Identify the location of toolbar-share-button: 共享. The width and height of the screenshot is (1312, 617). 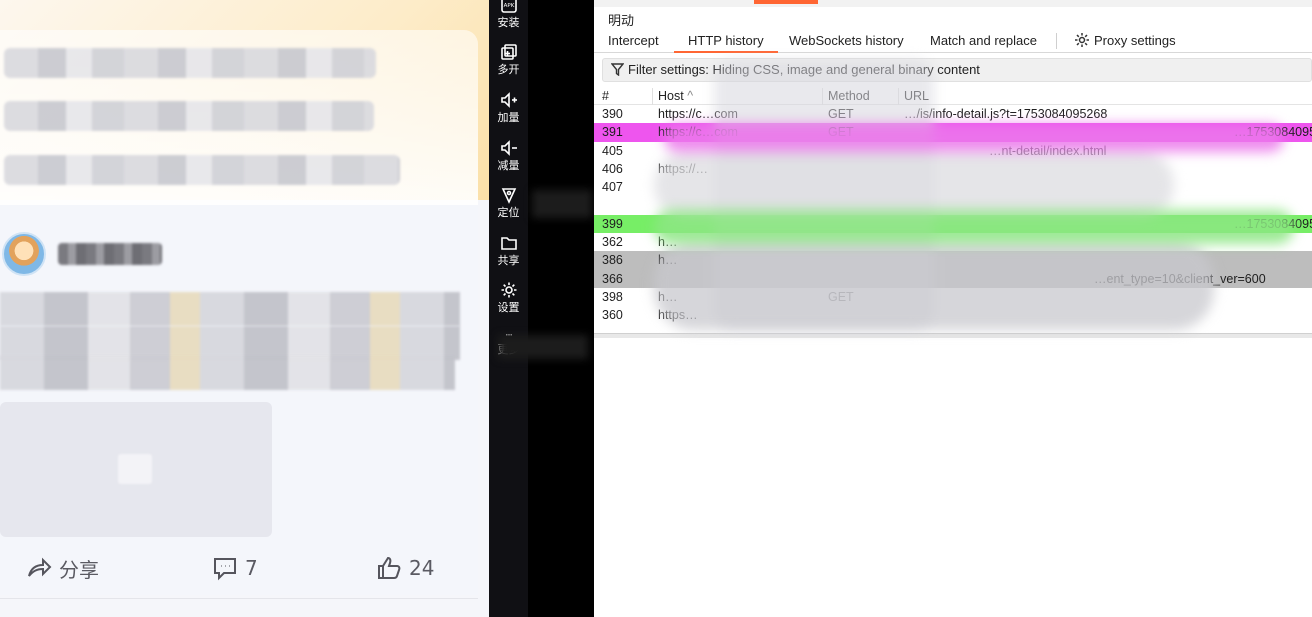
(508, 251).